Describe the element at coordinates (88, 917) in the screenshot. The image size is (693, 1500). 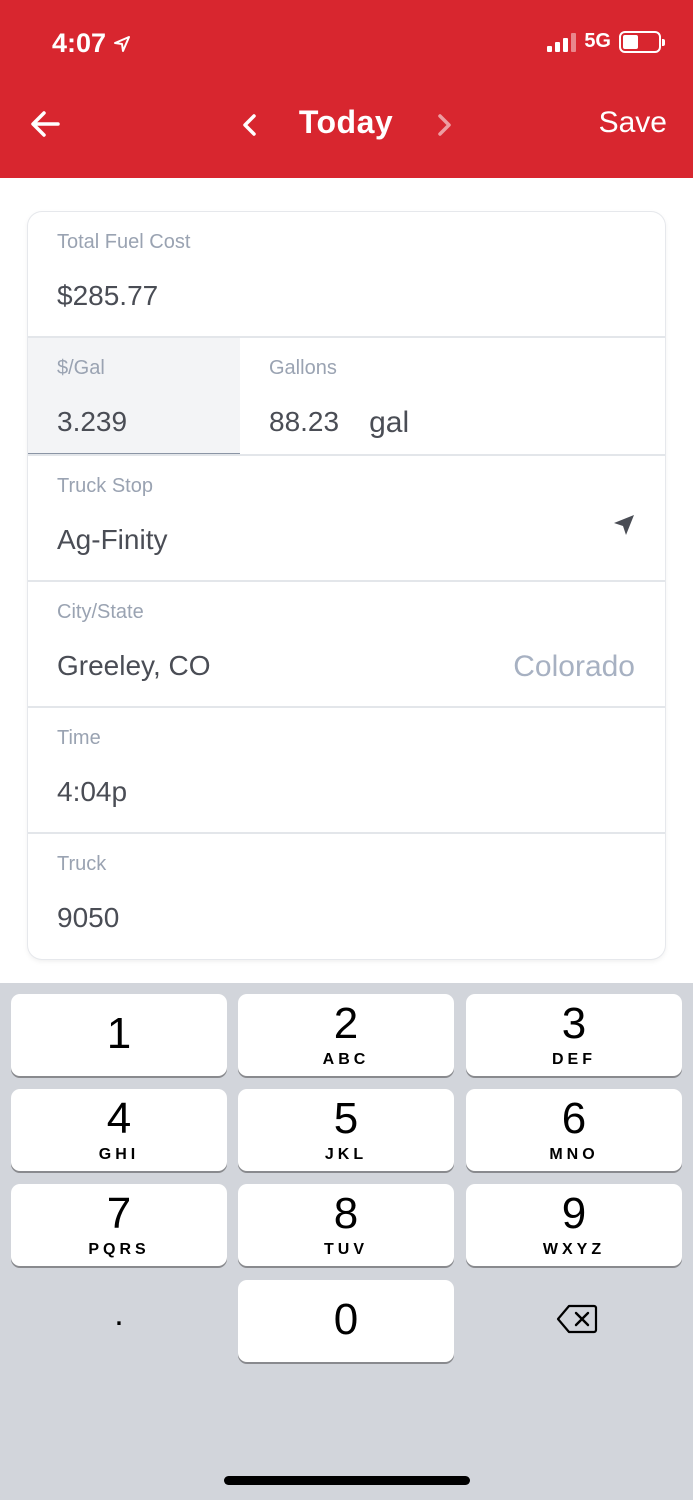
I see `truck-value: 9050` at that location.